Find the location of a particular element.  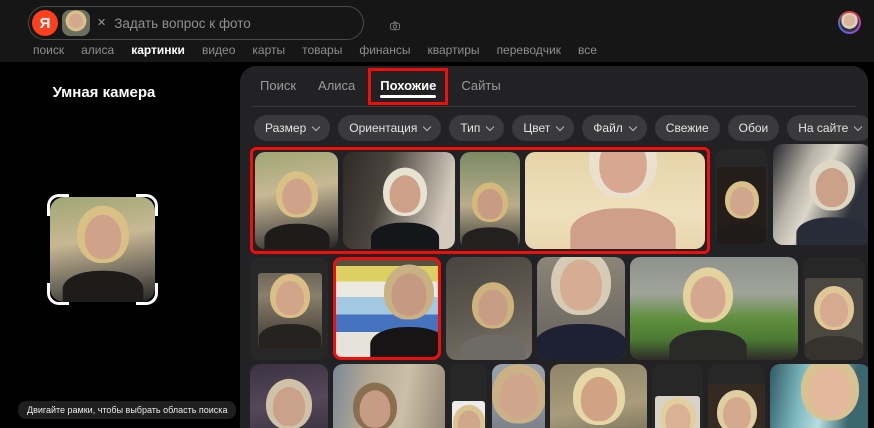

nav-item: все is located at coordinates (587, 50).